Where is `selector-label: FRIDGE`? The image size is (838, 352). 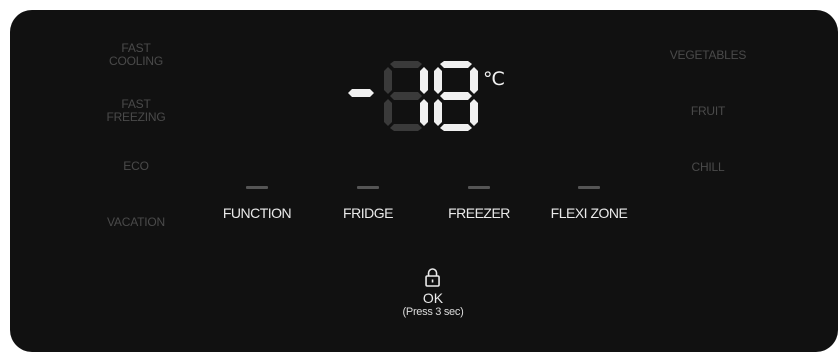
selector-label: FRIDGE is located at coordinates (368, 213).